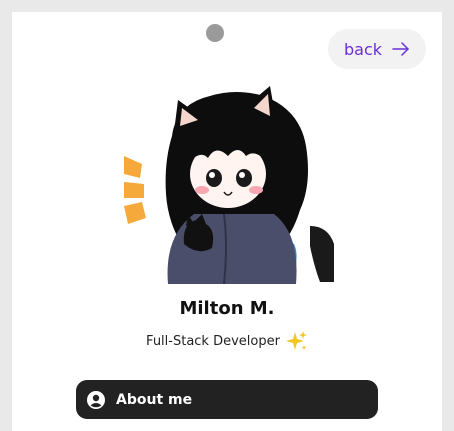 The width and height of the screenshot is (454, 431). Describe the element at coordinates (213, 341) in the screenshot. I see `profile-role: Full-Stack Developer` at that location.